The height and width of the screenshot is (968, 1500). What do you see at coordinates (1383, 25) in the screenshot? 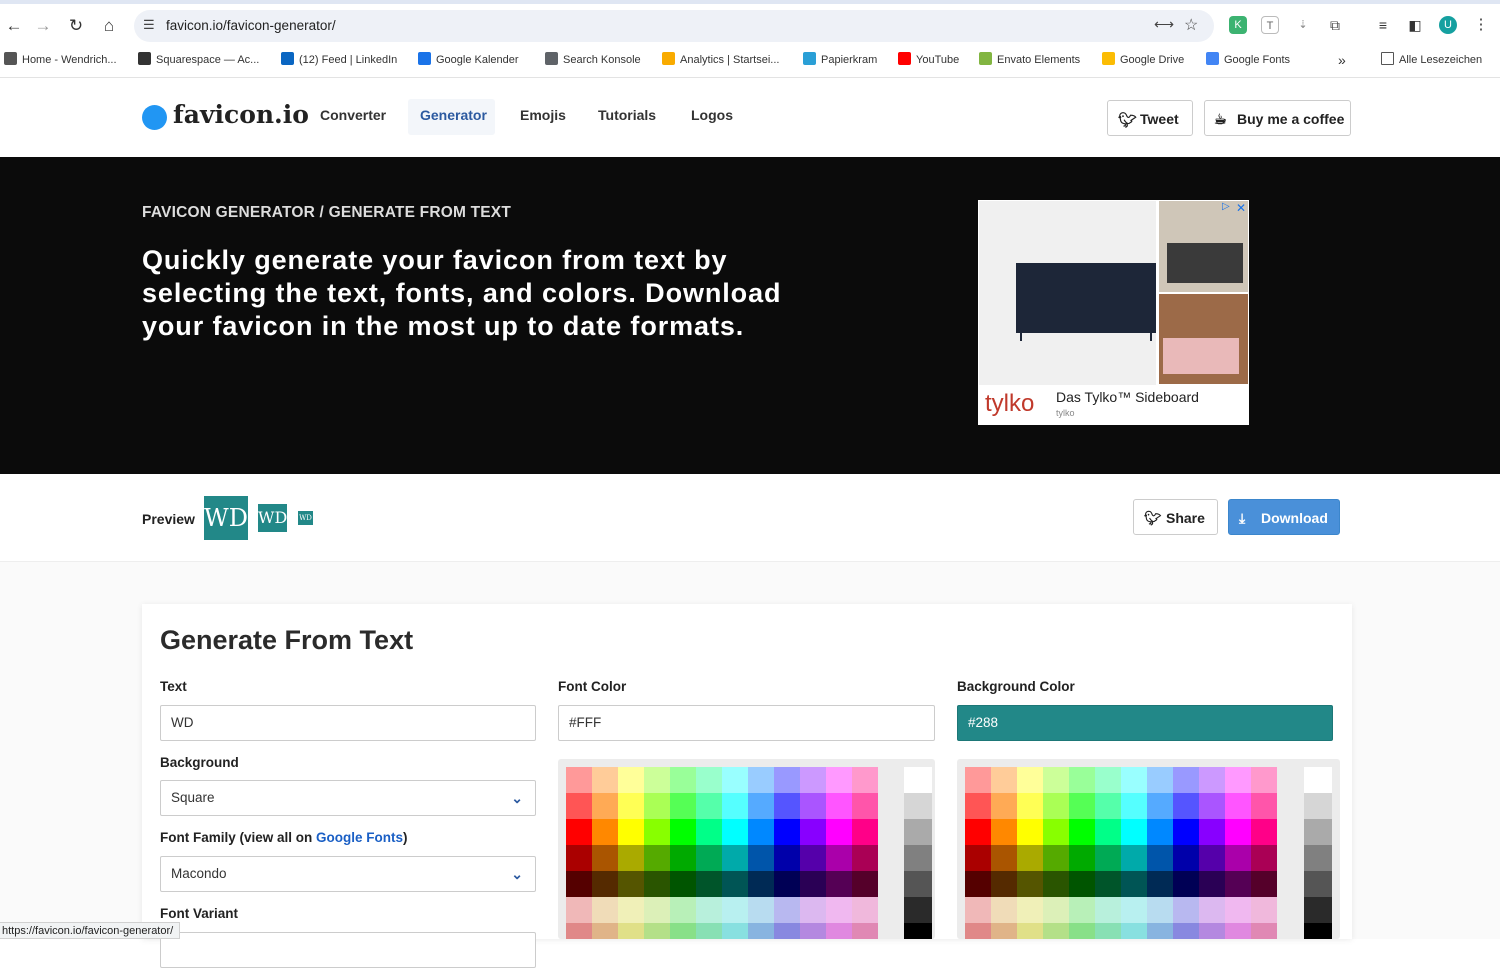
I see `reading-list-icon: ≡` at bounding box center [1383, 25].